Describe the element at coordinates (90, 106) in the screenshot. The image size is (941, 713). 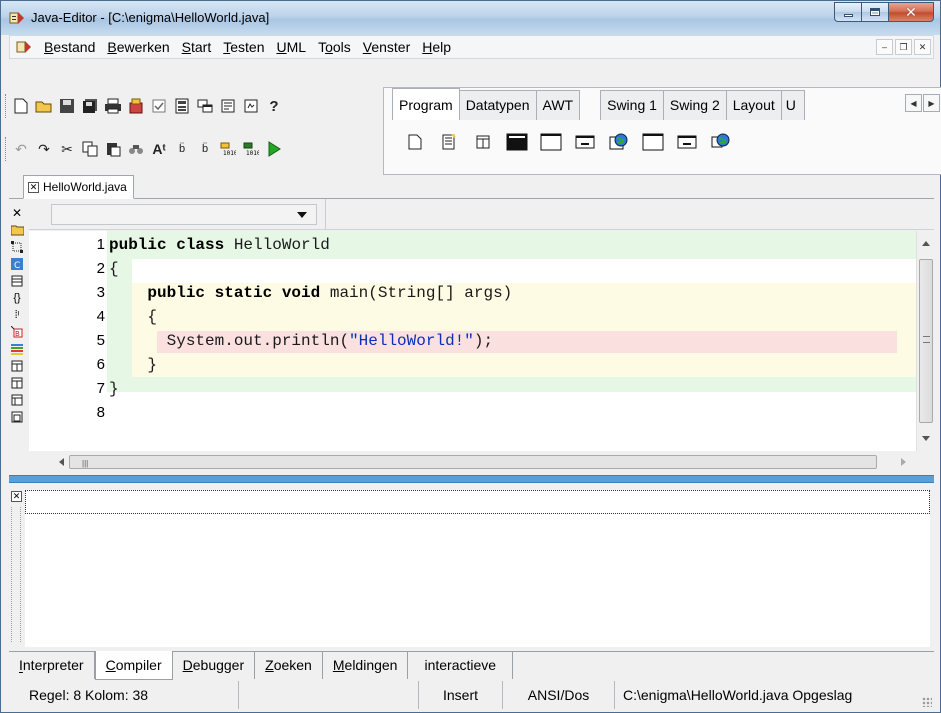
I see `save-all-button` at that location.